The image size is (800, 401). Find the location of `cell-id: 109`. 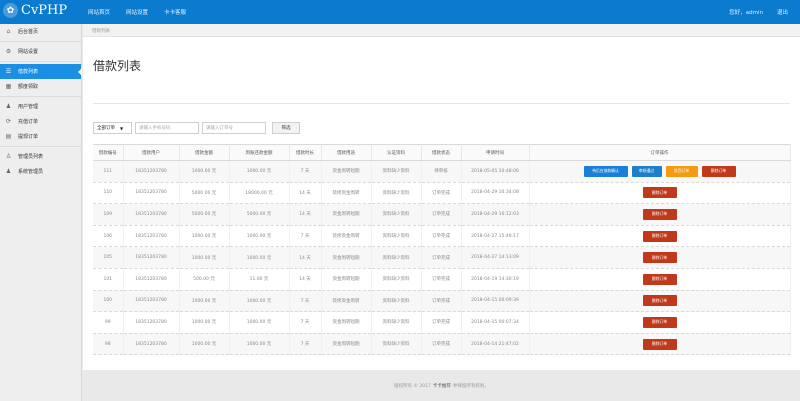

cell-id: 109 is located at coordinates (108, 214).